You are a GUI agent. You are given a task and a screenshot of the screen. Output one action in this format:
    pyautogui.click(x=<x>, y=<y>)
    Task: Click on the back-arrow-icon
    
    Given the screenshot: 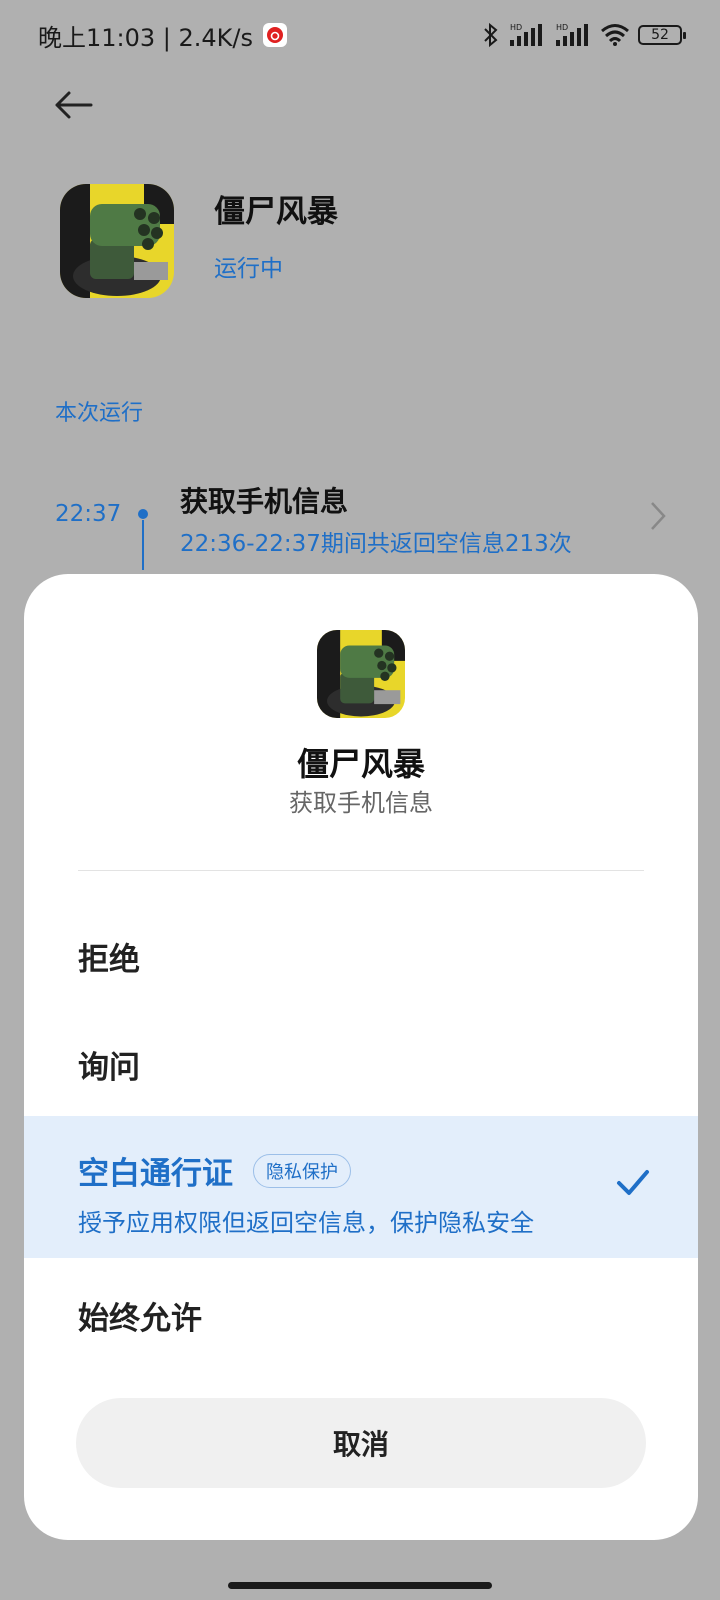 What is the action you would take?
    pyautogui.click(x=74, y=105)
    